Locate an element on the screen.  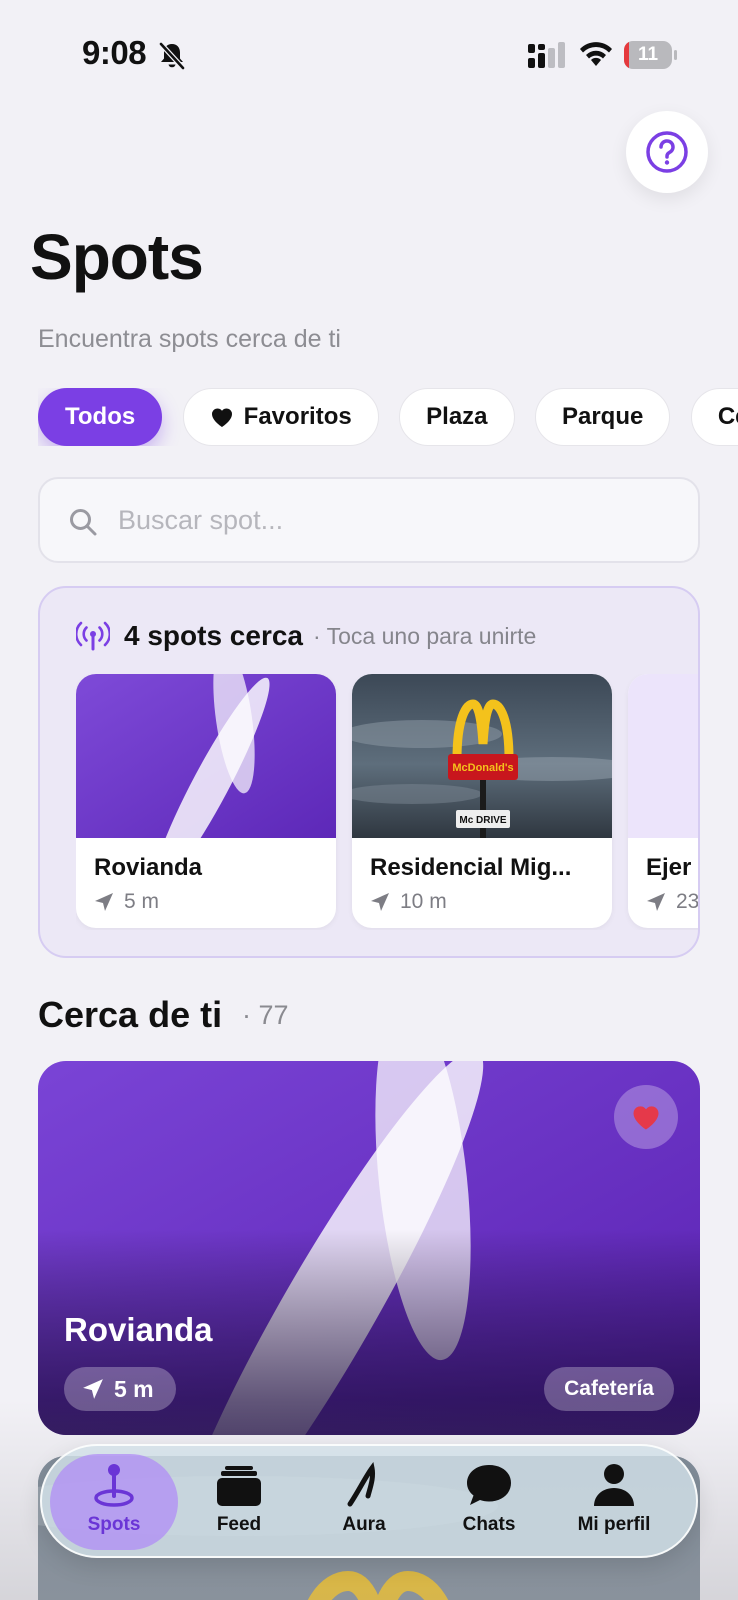
tab-feed: Feed is located at coordinates (239, 1502).